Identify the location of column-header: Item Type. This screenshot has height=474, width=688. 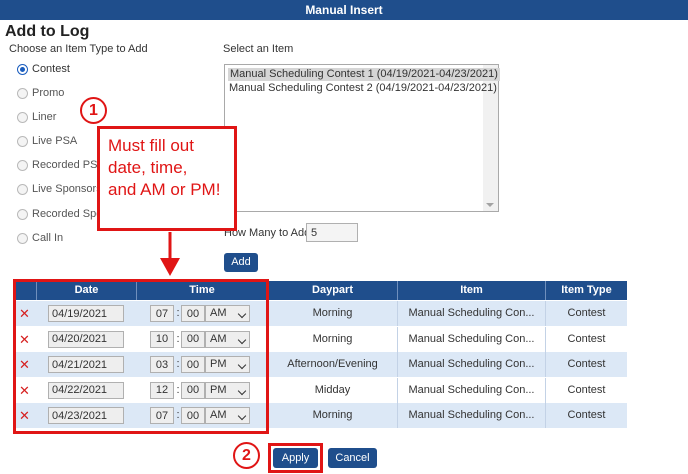
(586, 290).